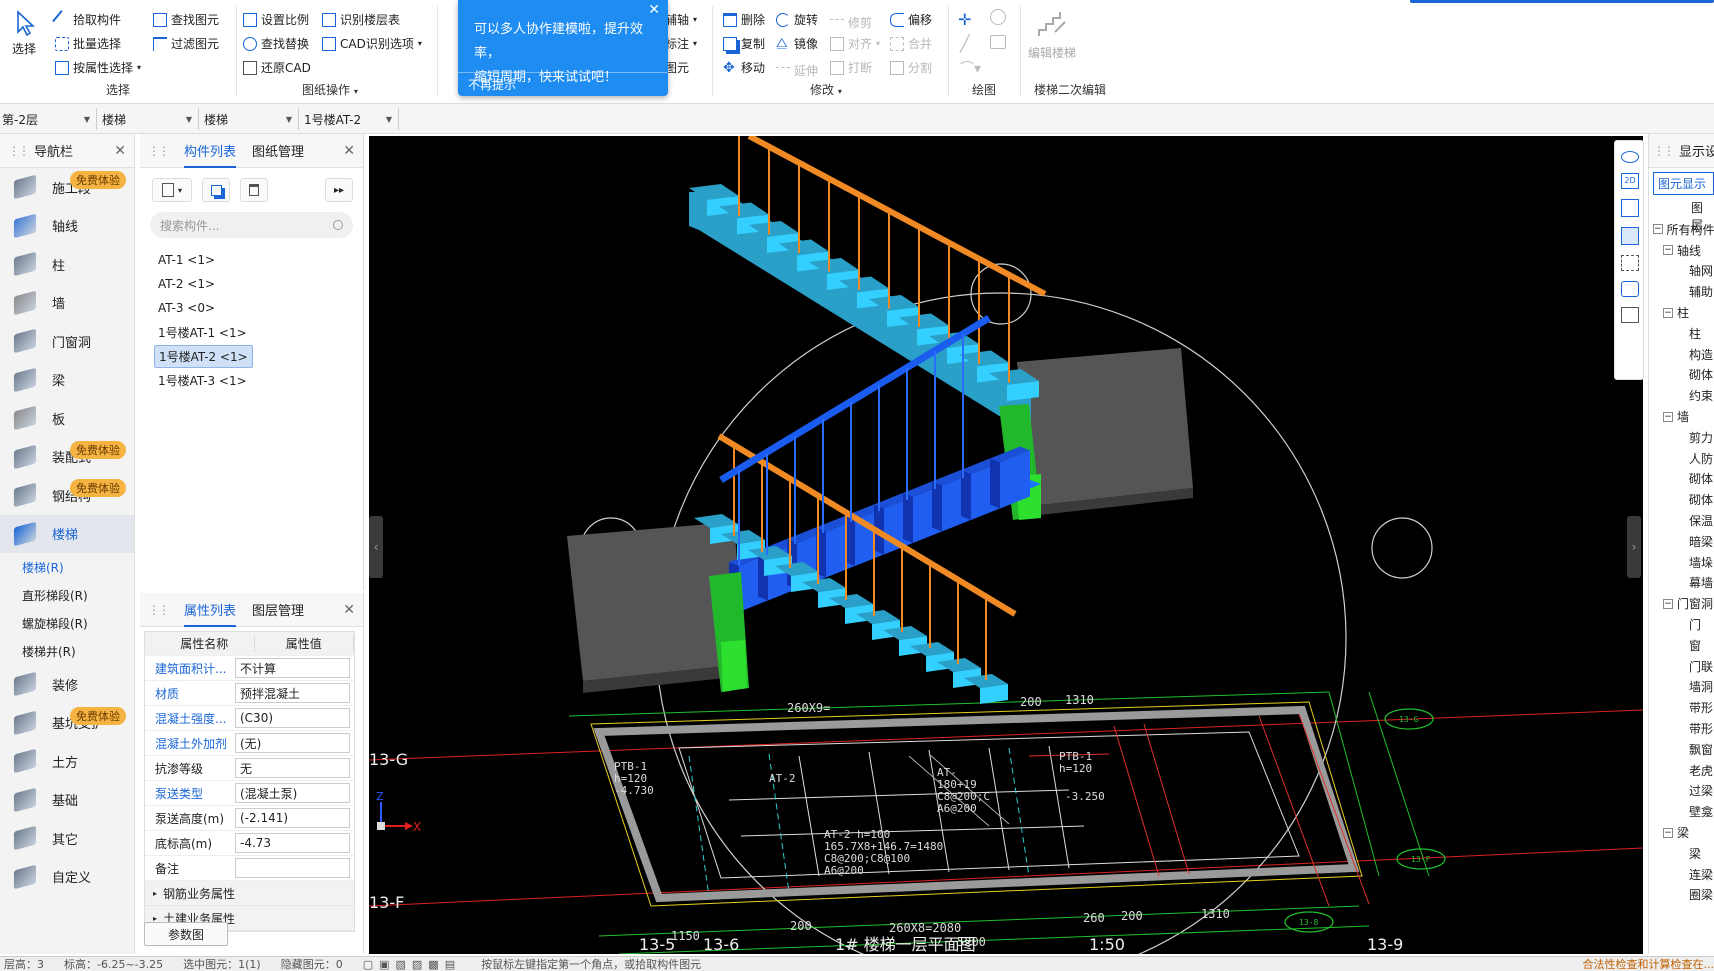 This screenshot has width=1714, height=971. What do you see at coordinates (681, 43) in the screenshot?
I see `dimension-button: 标注 ▾` at bounding box center [681, 43].